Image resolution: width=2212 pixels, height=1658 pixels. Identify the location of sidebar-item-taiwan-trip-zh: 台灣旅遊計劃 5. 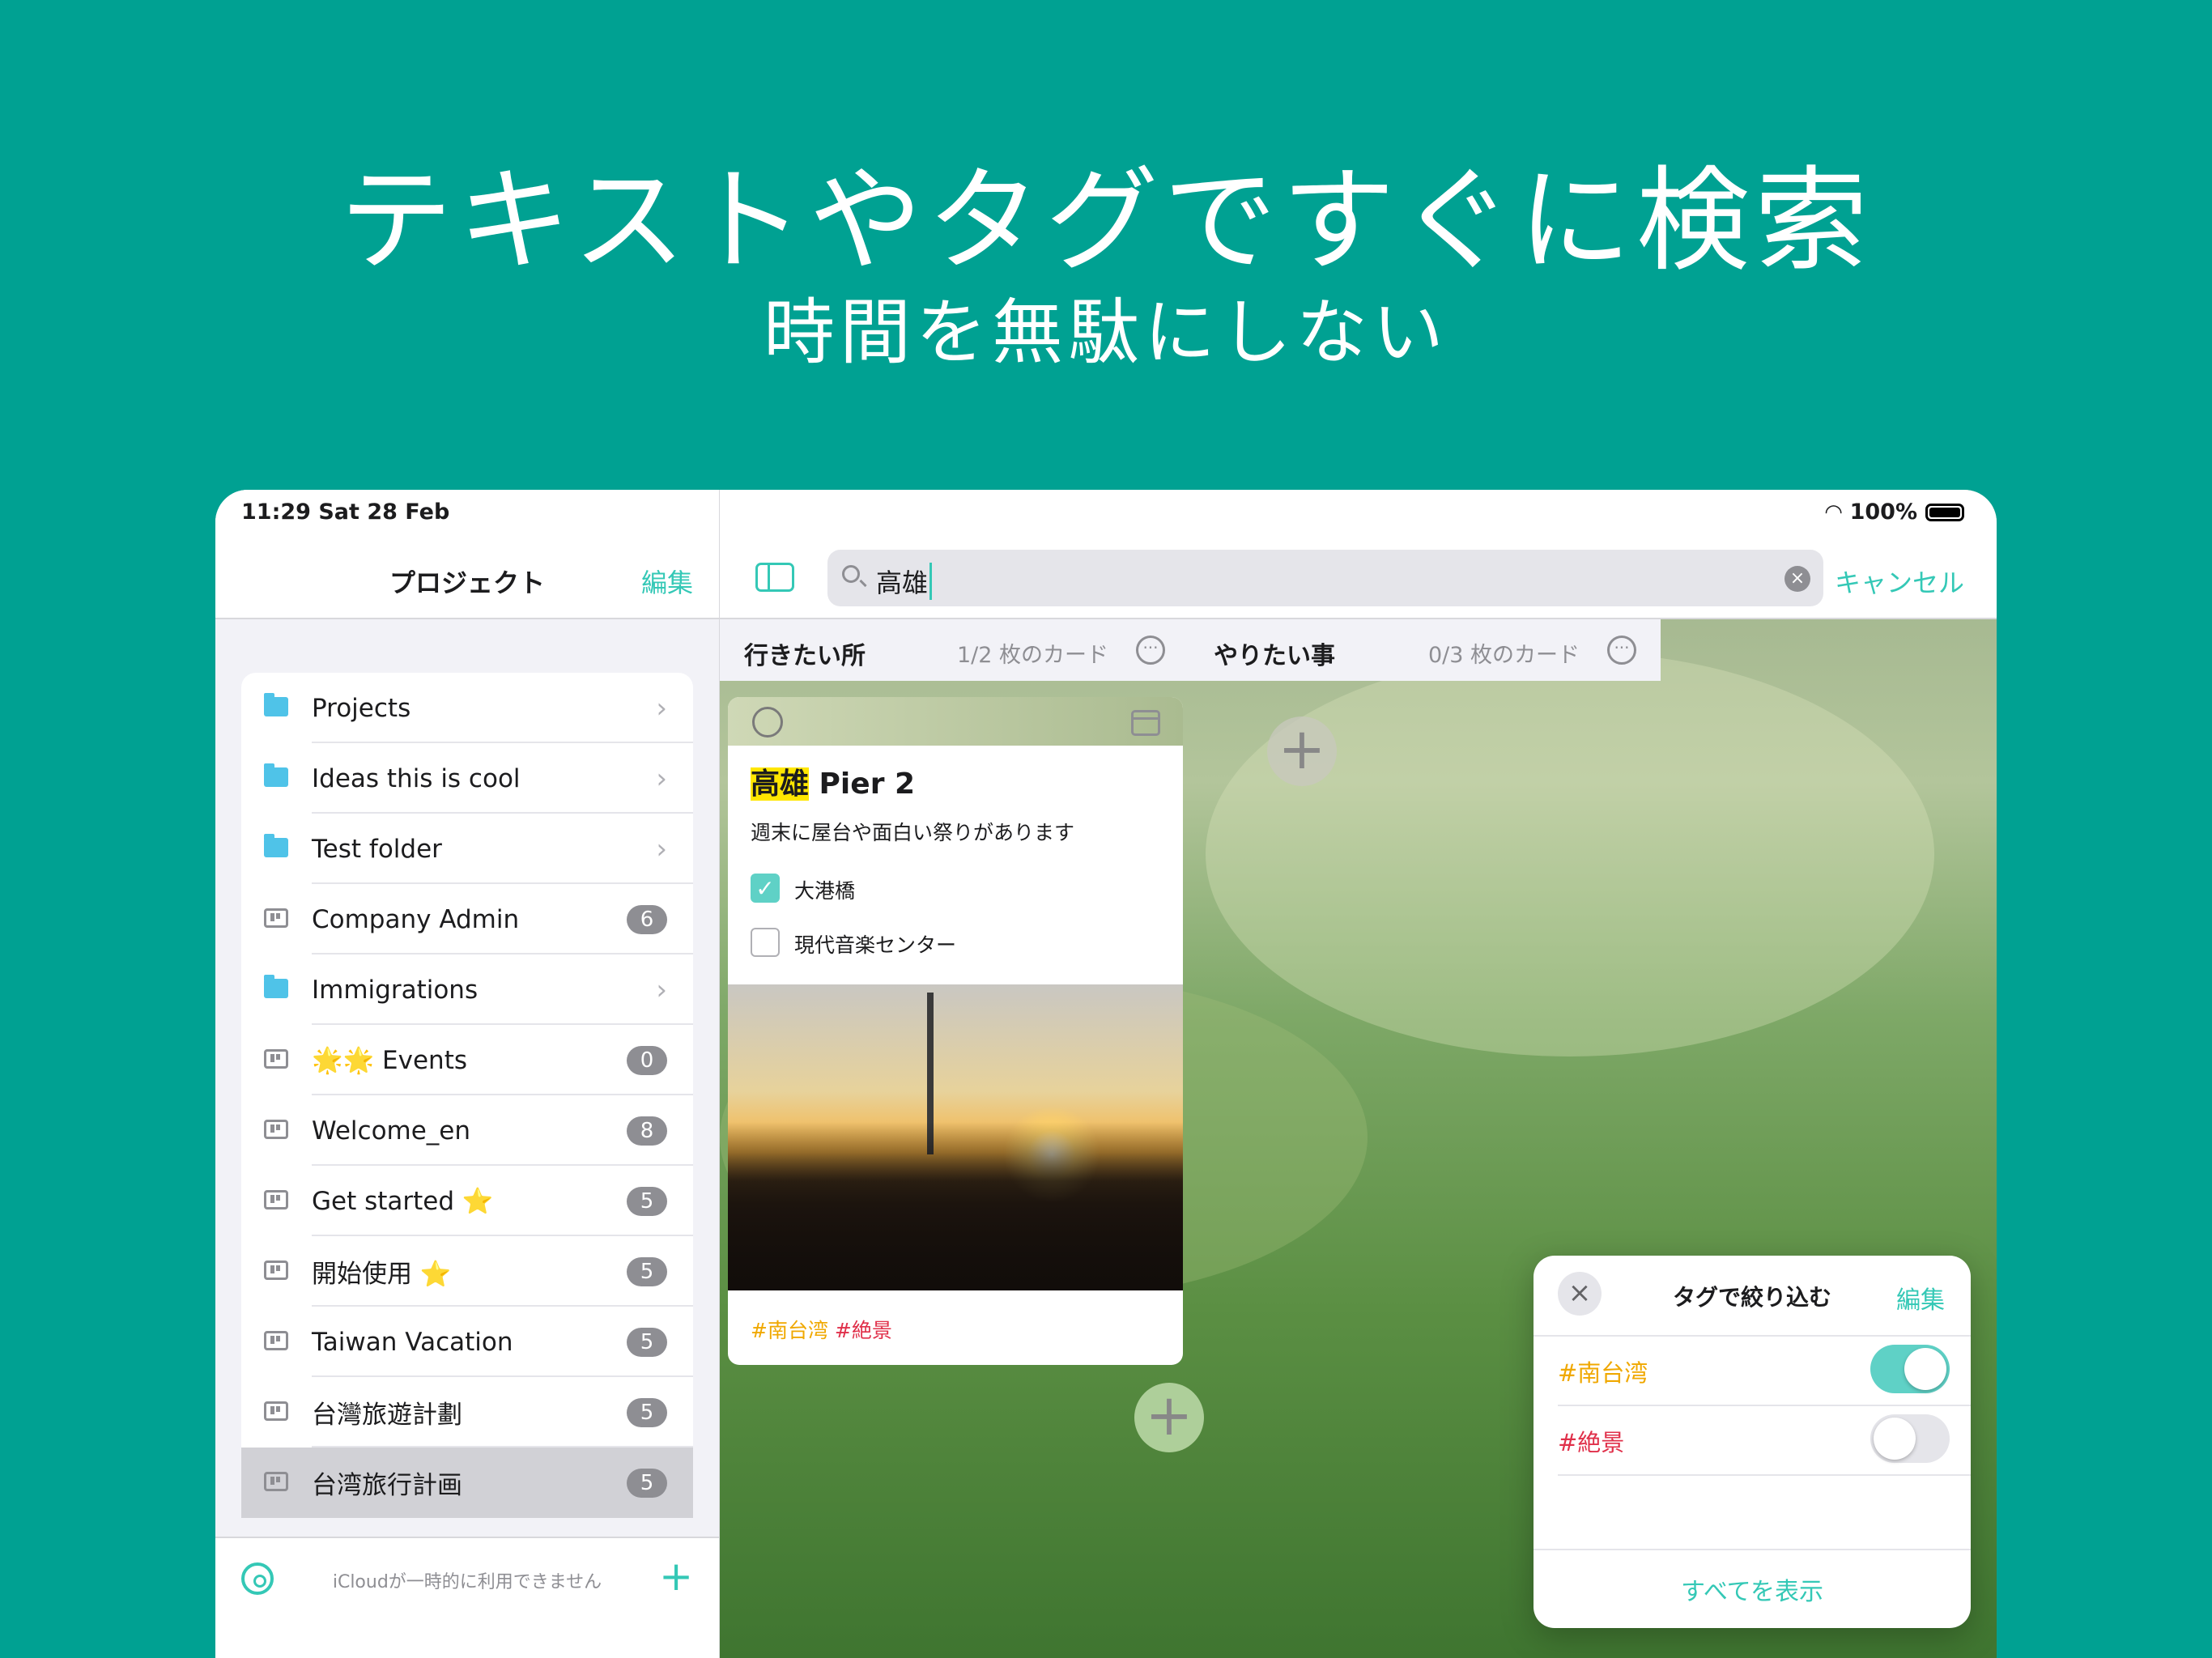
(467, 1412).